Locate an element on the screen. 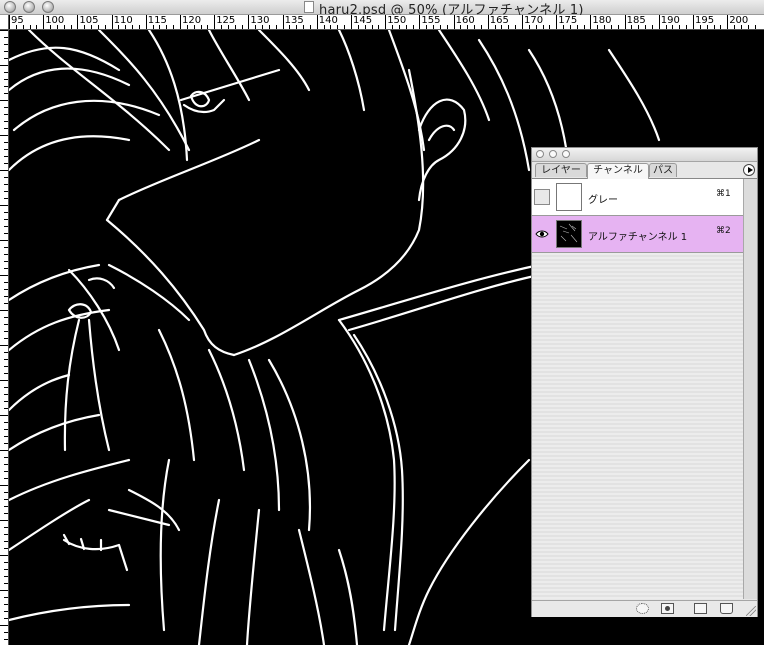 The image size is (764, 645). tab-layers: レイヤー is located at coordinates (561, 170).